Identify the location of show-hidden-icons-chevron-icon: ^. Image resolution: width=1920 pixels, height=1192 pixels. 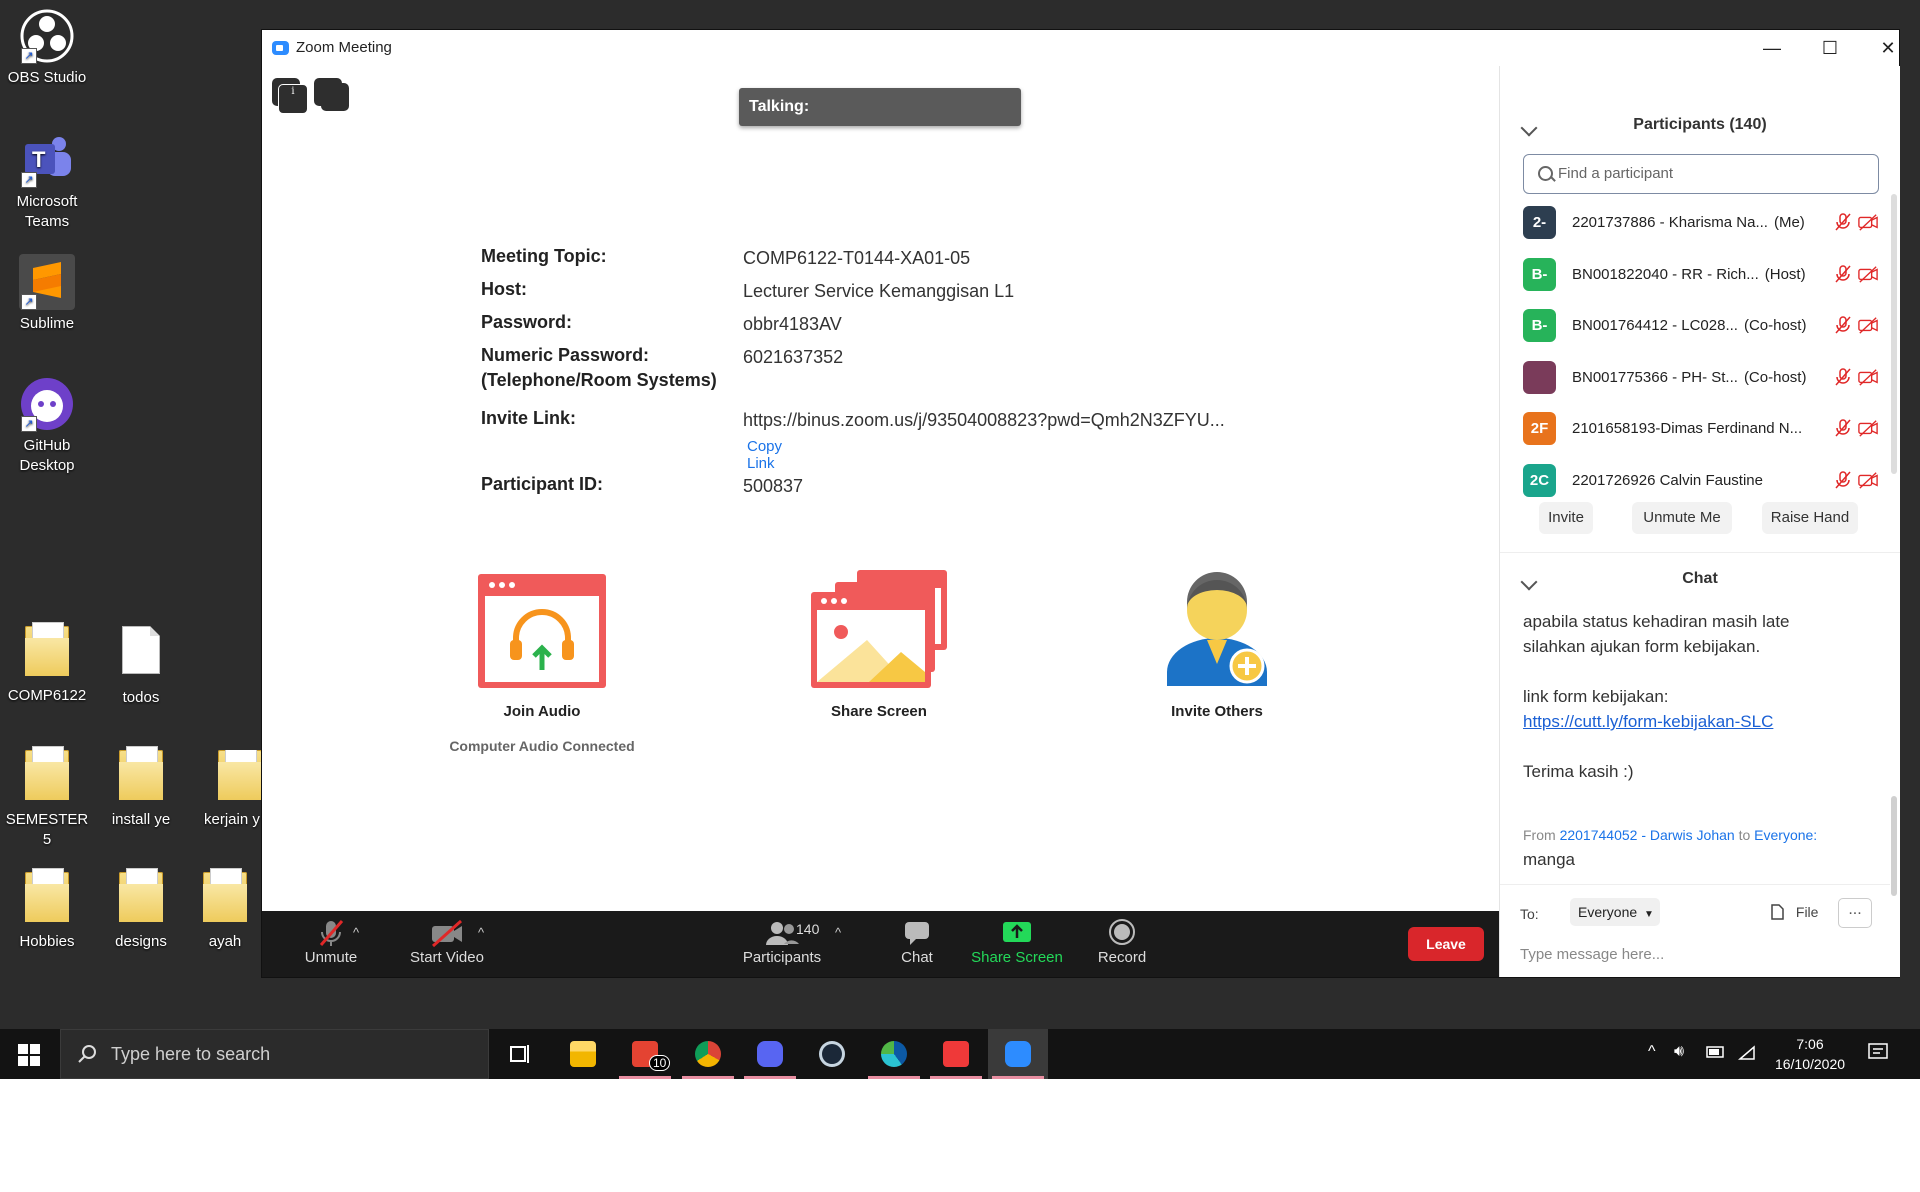
(1652, 1052).